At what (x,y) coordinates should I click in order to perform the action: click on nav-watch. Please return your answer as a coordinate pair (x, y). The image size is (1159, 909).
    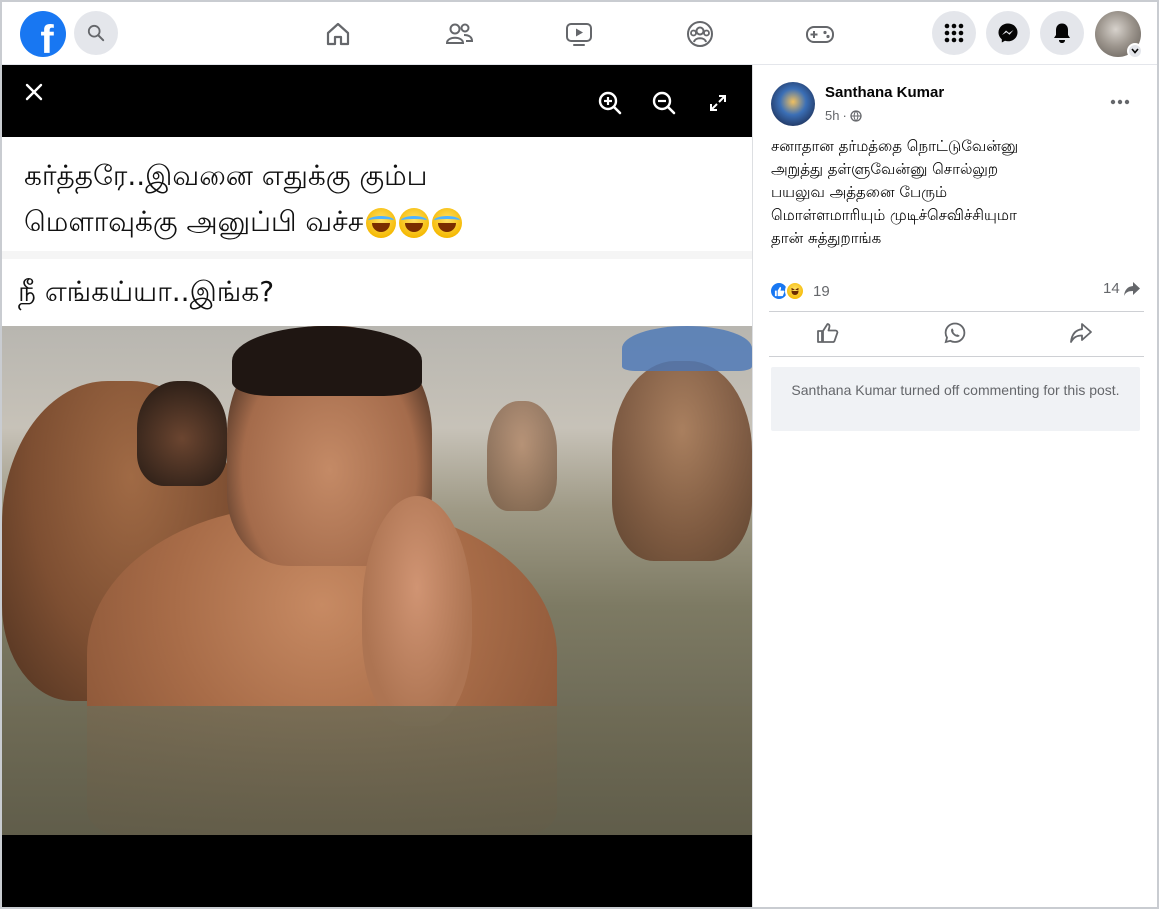
    Looking at the image, I should click on (579, 34).